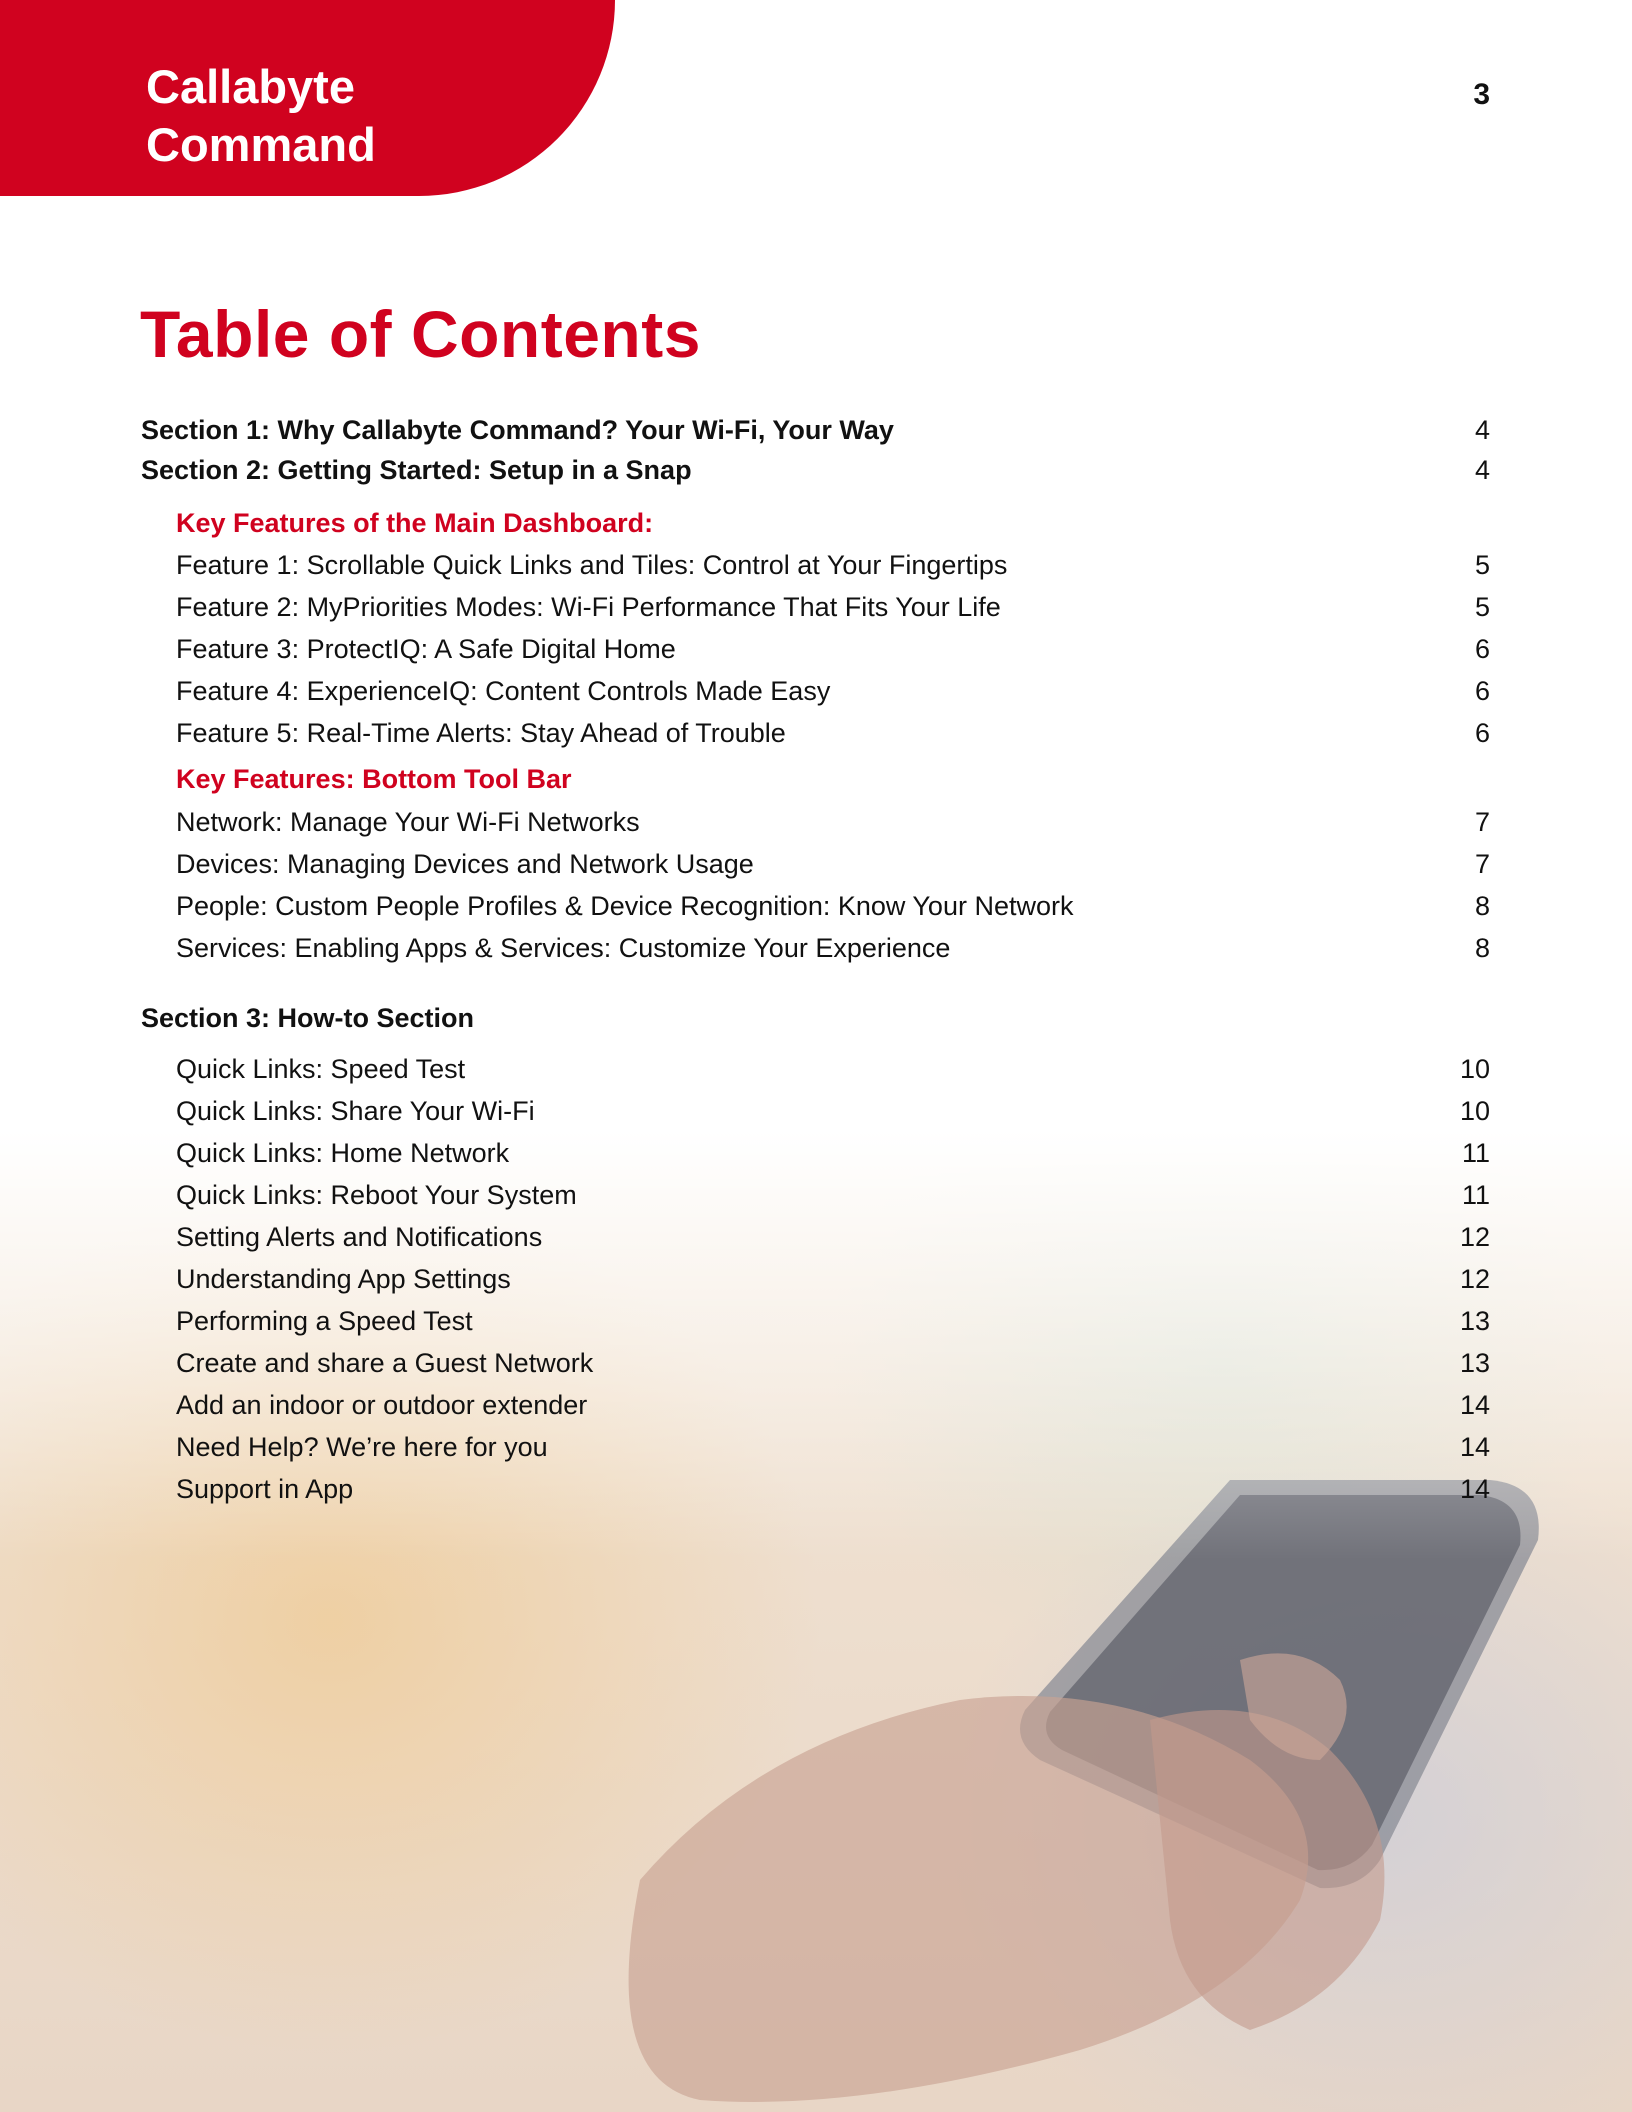  What do you see at coordinates (816, 1018) in the screenshot?
I see `toc-section-row: Section 3: How-to Section` at bounding box center [816, 1018].